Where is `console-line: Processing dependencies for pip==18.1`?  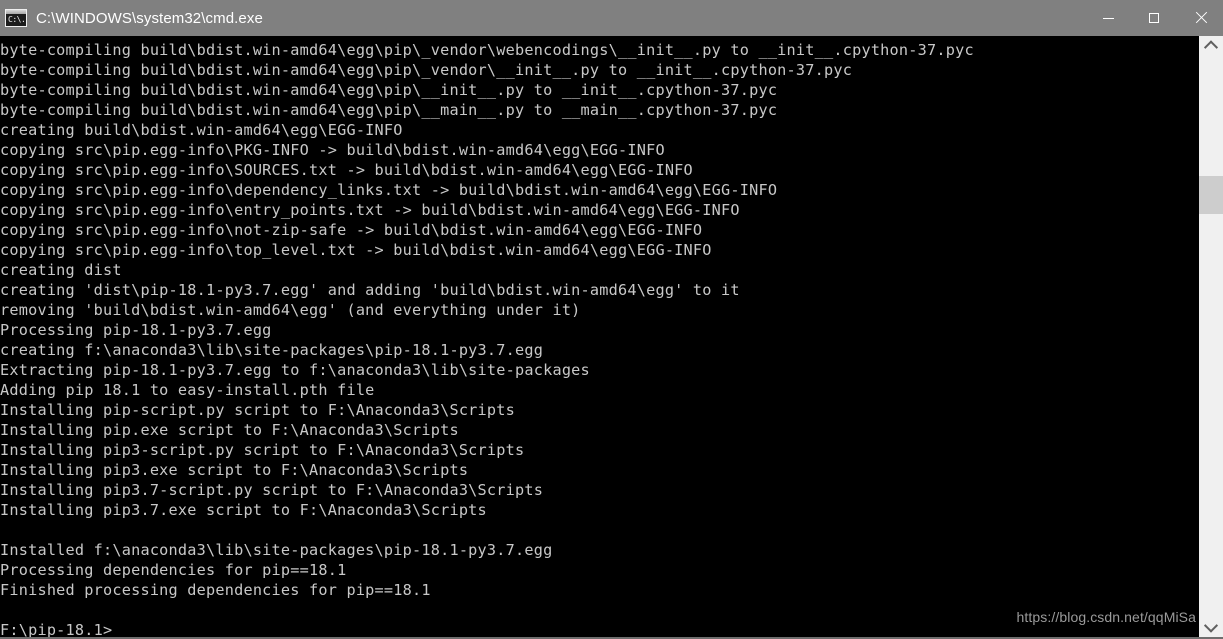 console-line: Processing dependencies for pip==18.1 is located at coordinates (173, 570).